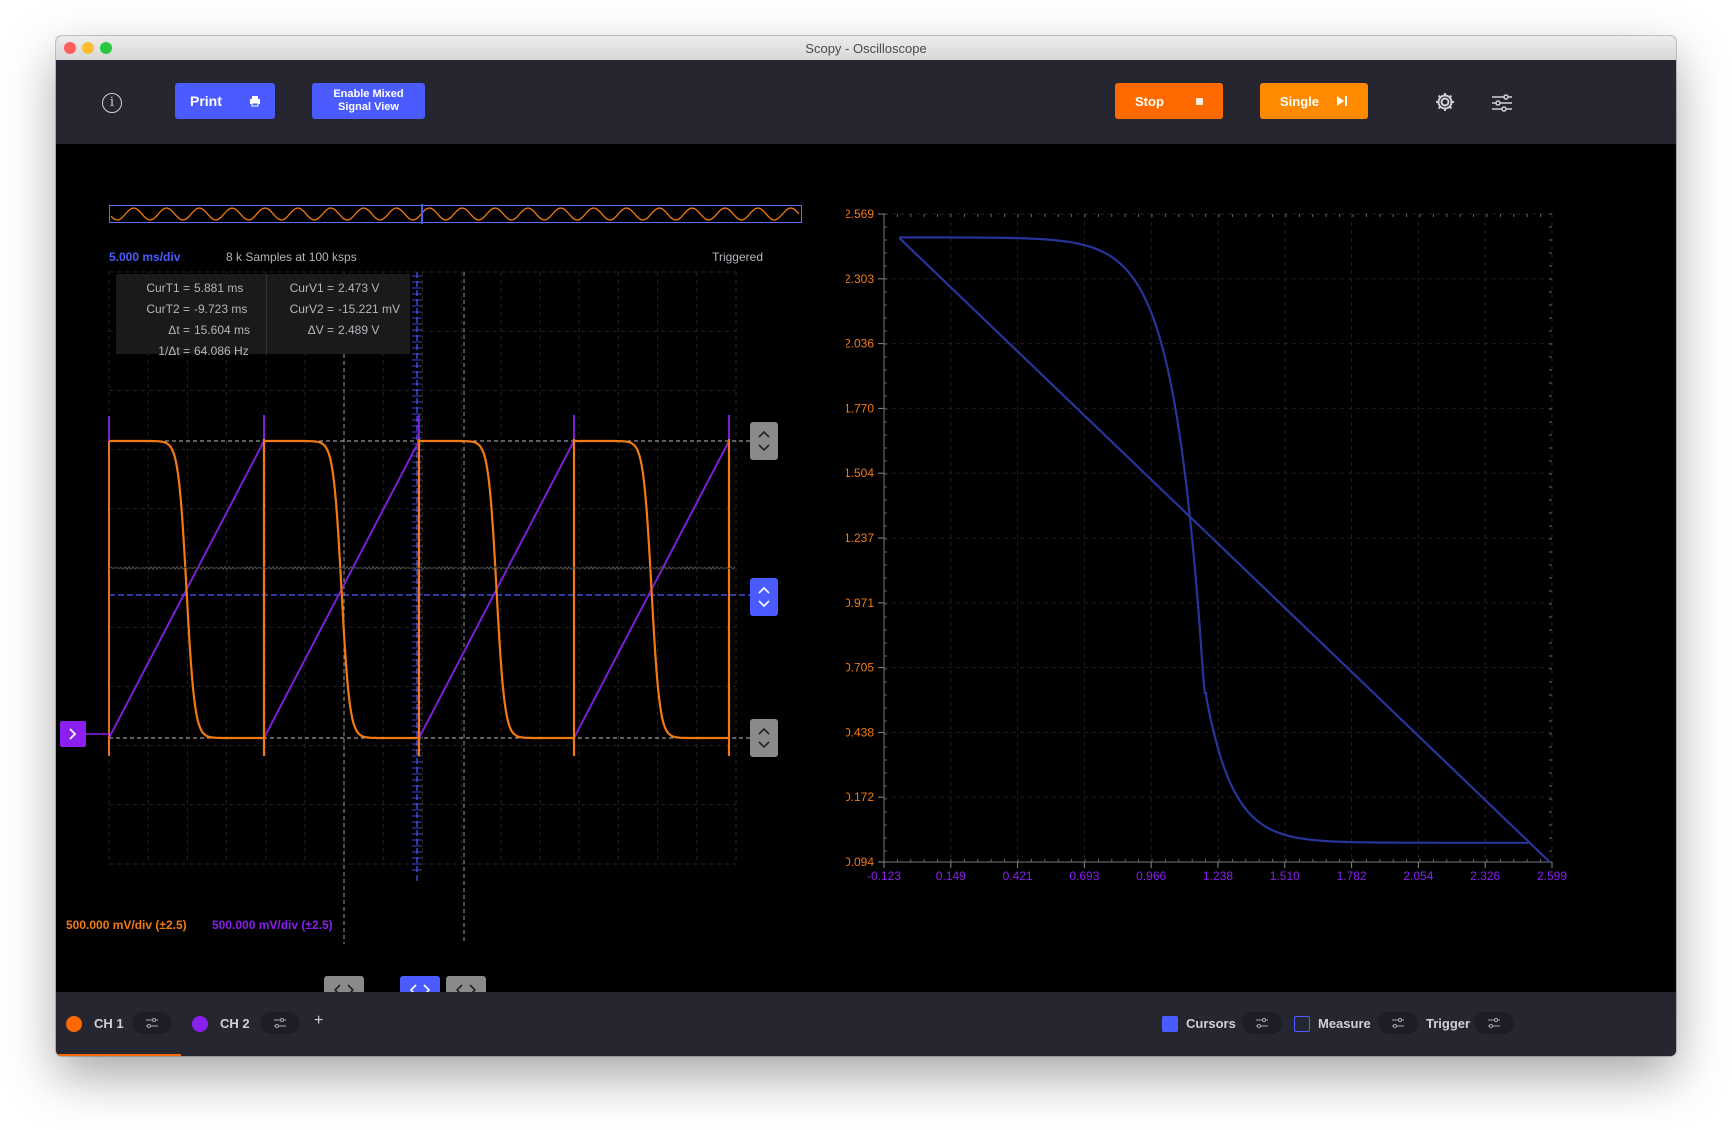 This screenshot has width=1732, height=1130. I want to click on trigger-level-handle, so click(764, 597).